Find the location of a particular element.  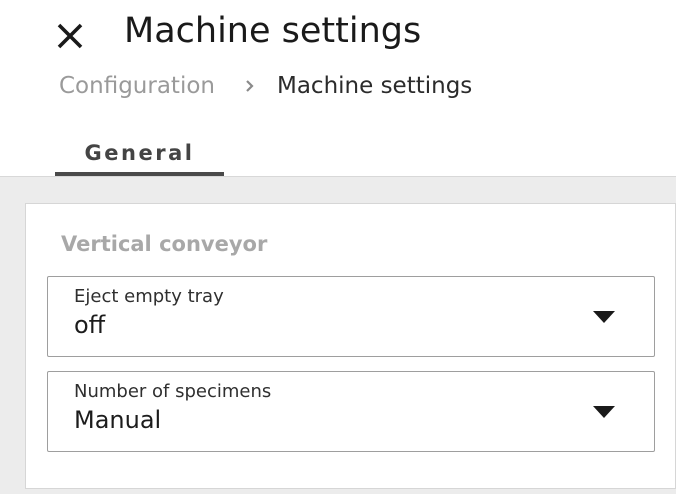

eject-empty-tray-value: off is located at coordinates (90, 325).